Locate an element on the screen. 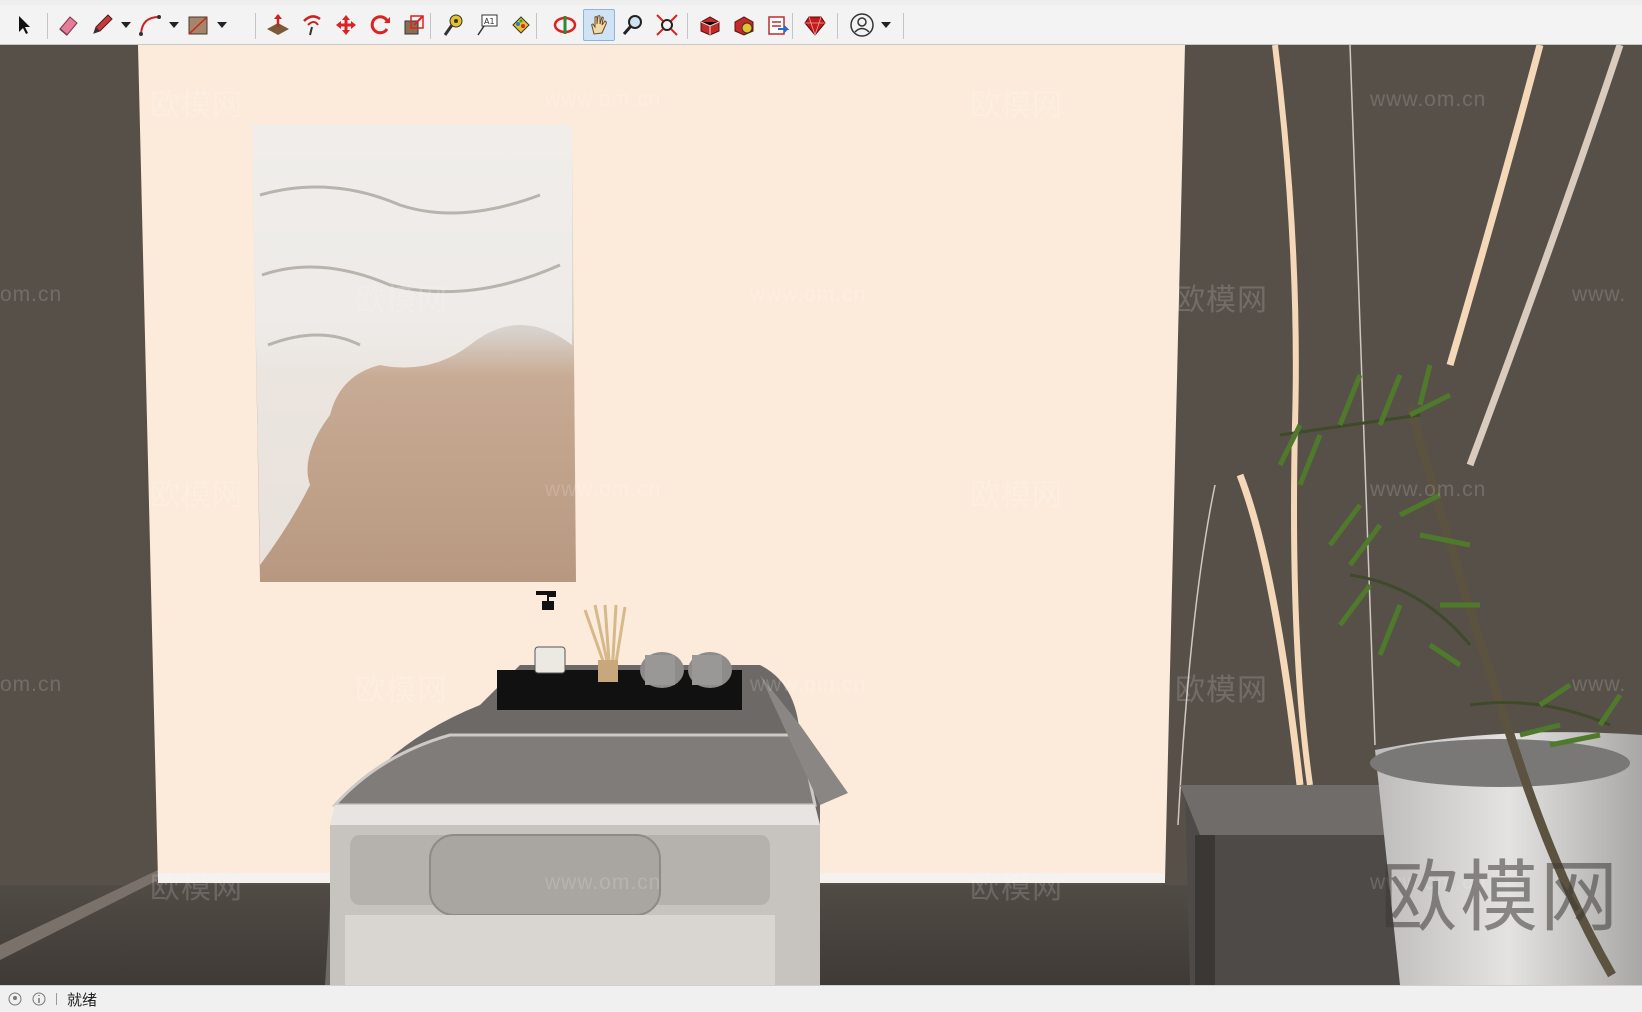 The image size is (1642, 1012). eraser-tool is located at coordinates (68, 25).